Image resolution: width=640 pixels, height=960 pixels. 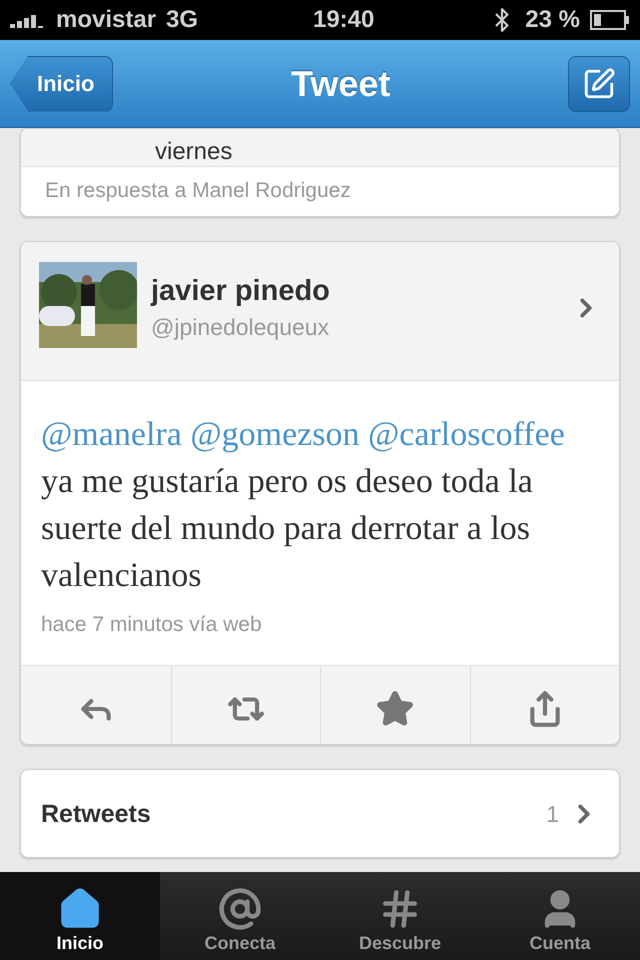 I want to click on network-type: 3G, so click(x=182, y=20).